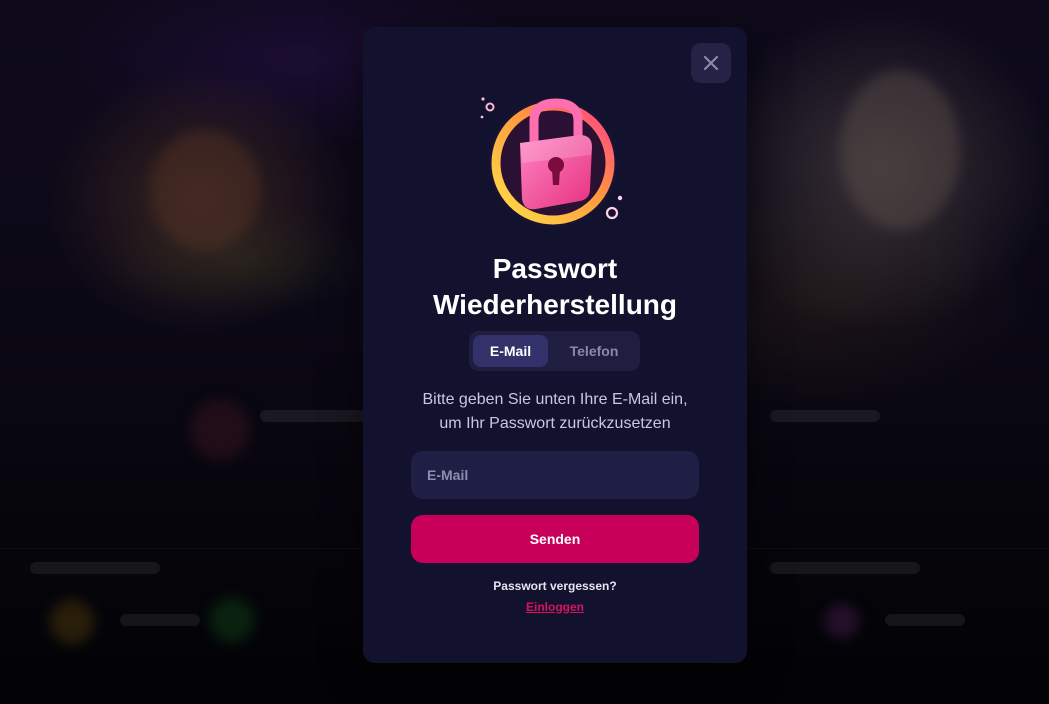 This screenshot has height=704, width=1049. Describe the element at coordinates (555, 607) in the screenshot. I see `login-link: Einloggen` at that location.